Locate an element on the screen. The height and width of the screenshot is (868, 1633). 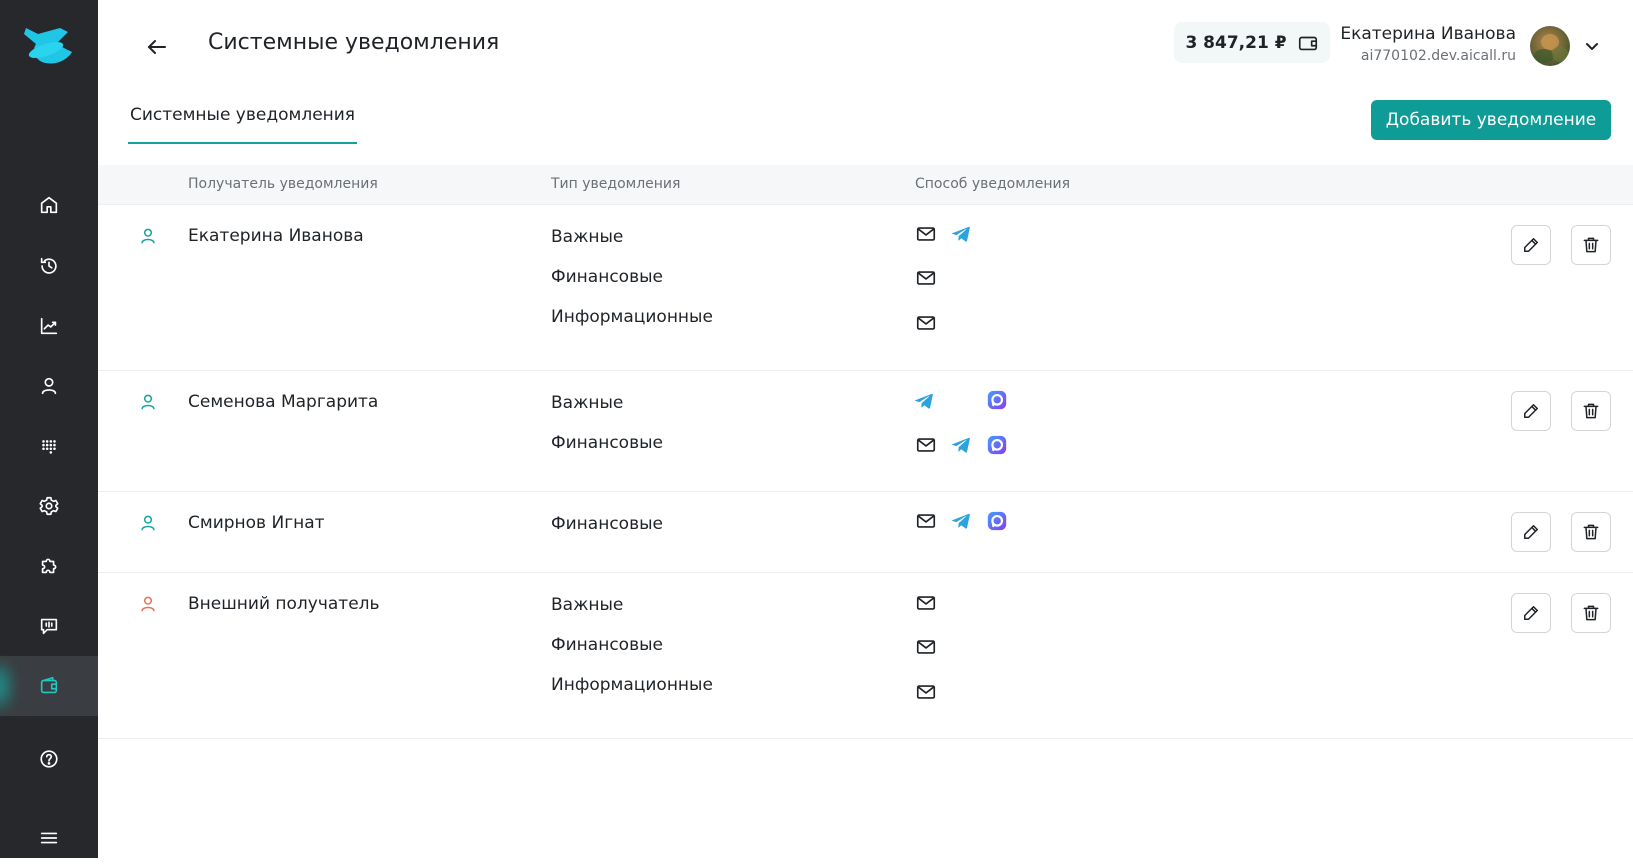
column-recipient: Получатель уведомления is located at coordinates (283, 184).